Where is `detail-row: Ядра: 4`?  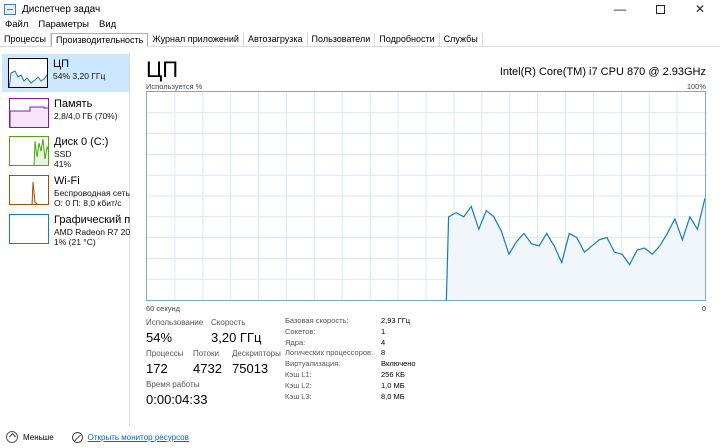
detail-row: Ядра: 4 is located at coordinates (365, 343).